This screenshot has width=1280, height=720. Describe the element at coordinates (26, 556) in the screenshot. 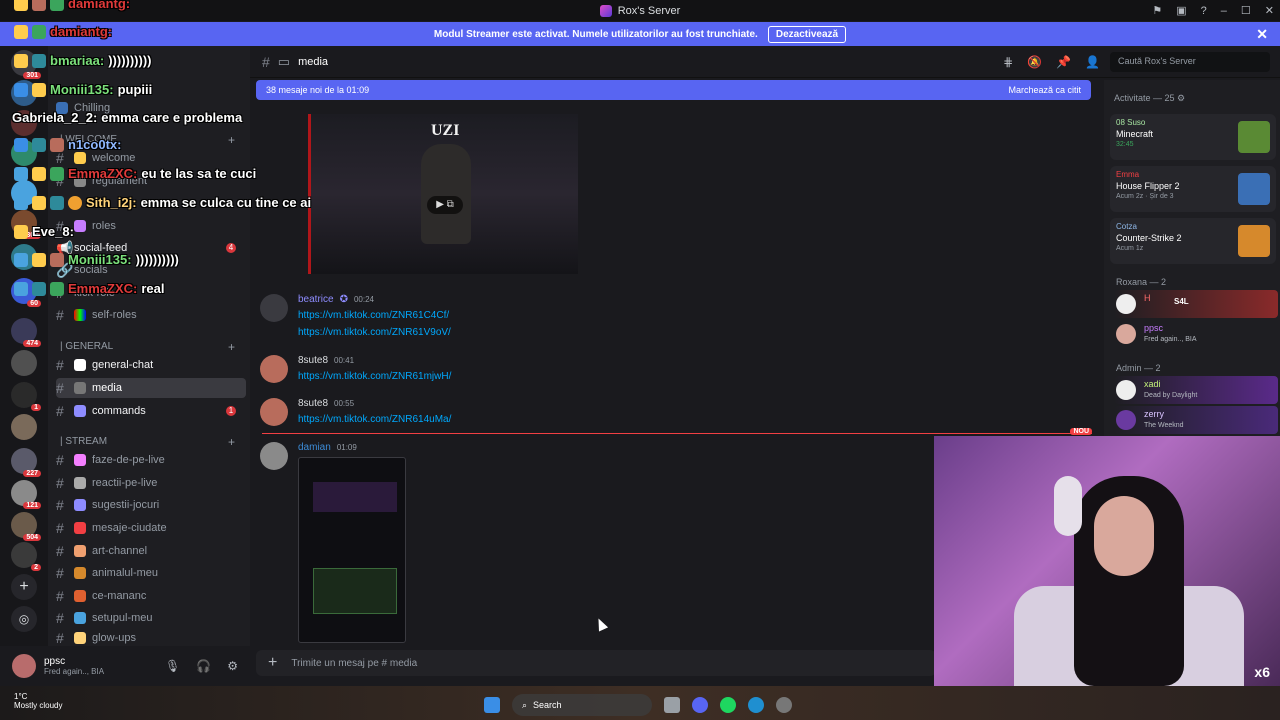

I see `server-icon: 2` at that location.